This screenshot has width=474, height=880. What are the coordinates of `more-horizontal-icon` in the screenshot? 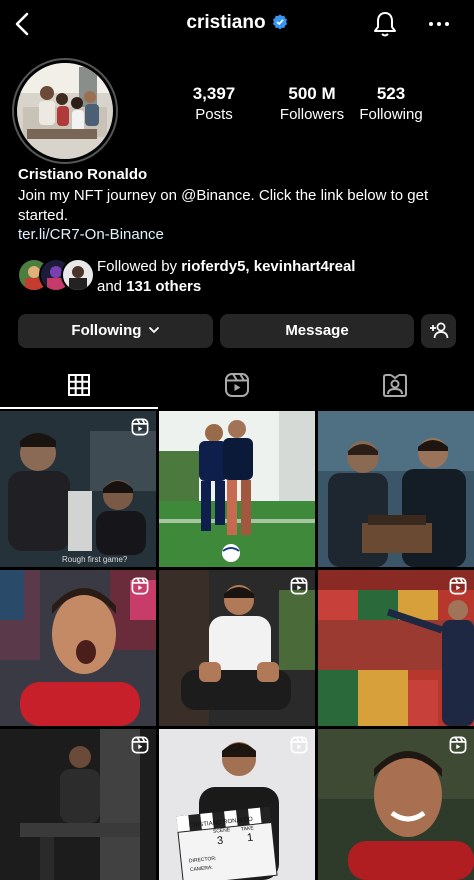 It's located at (439, 24).